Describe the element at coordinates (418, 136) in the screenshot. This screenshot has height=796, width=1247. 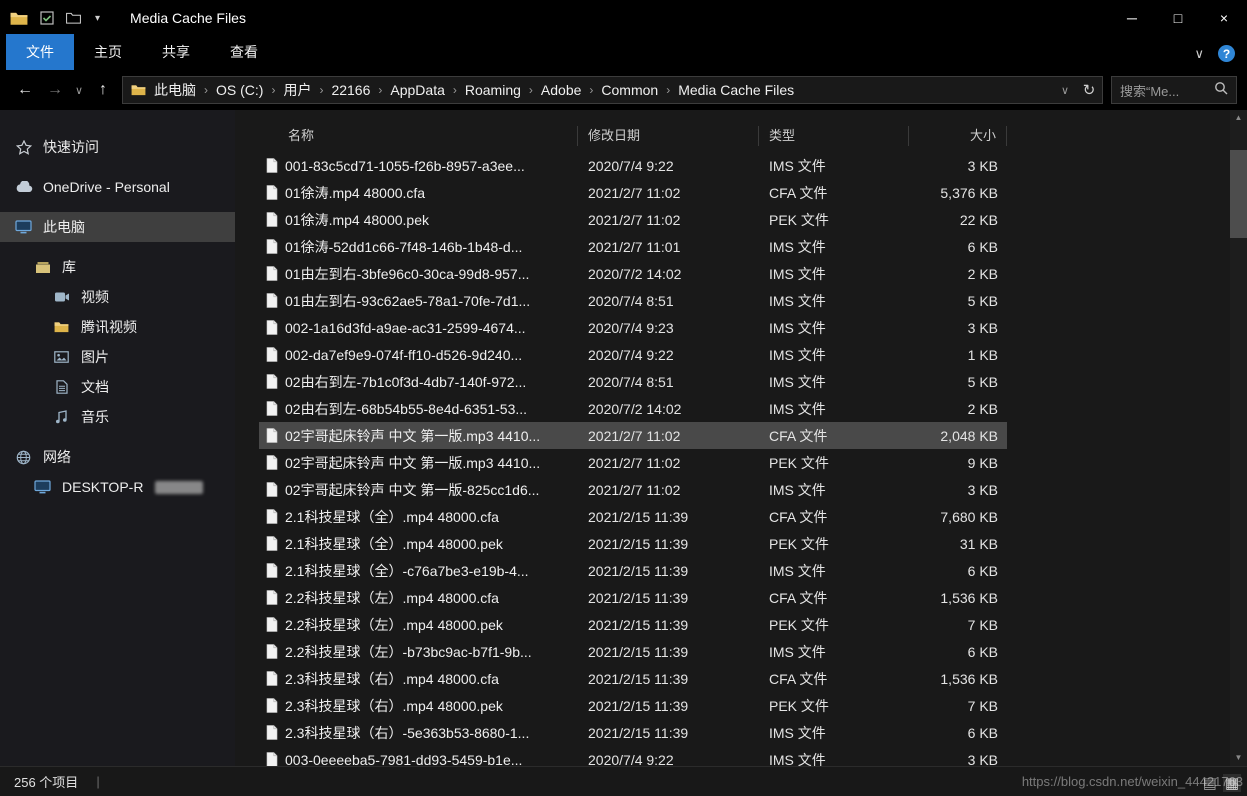
I see `column-header-name: 名称` at that location.